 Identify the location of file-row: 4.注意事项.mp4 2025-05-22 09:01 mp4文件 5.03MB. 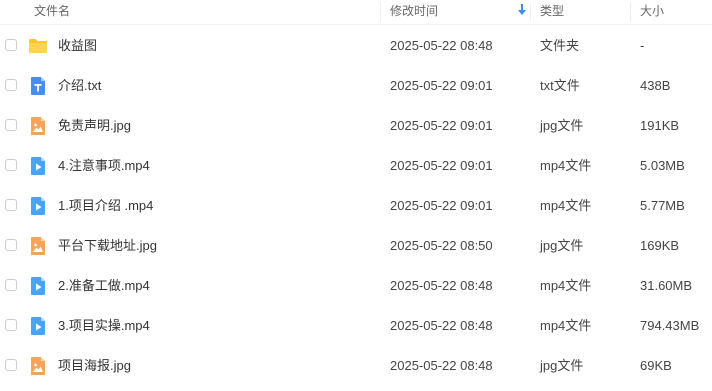
(356, 166).